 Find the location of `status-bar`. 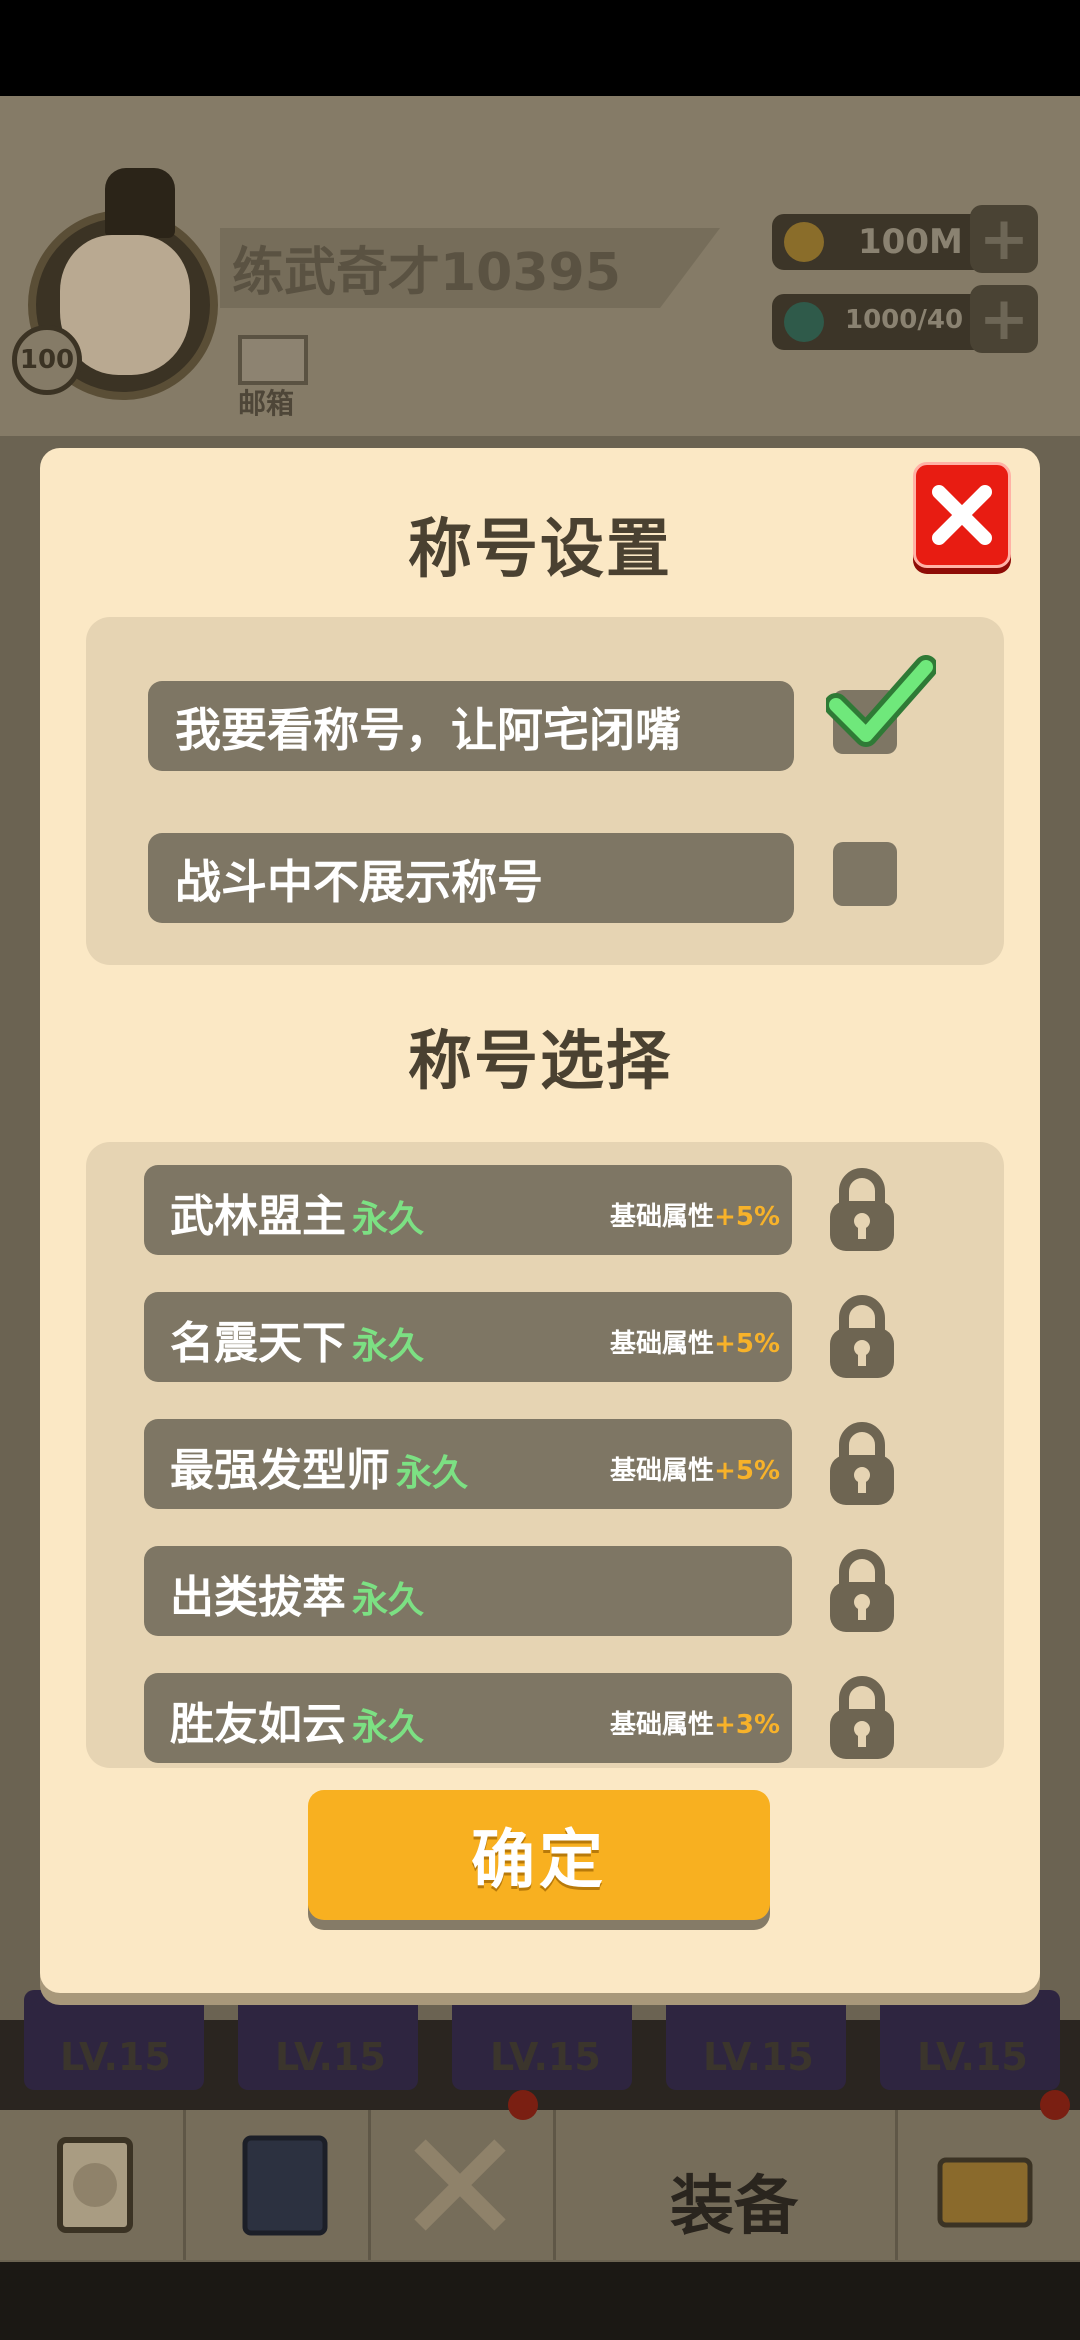

status-bar is located at coordinates (540, 48).